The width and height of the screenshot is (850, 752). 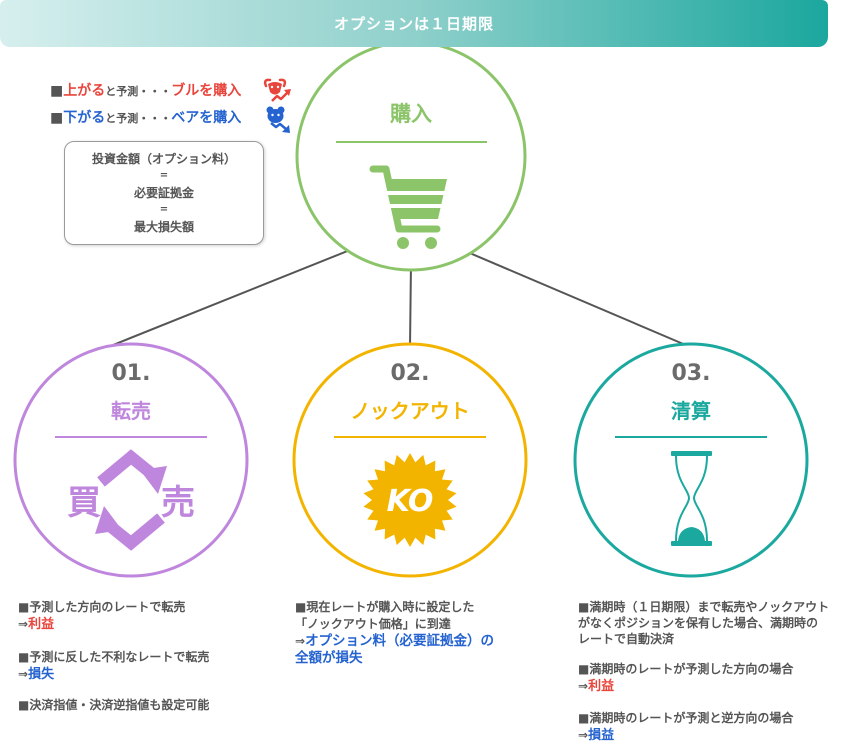 I want to click on note-item: ■満期時のレートが予測した方向の場合 ⇒利益, so click(x=685, y=678).